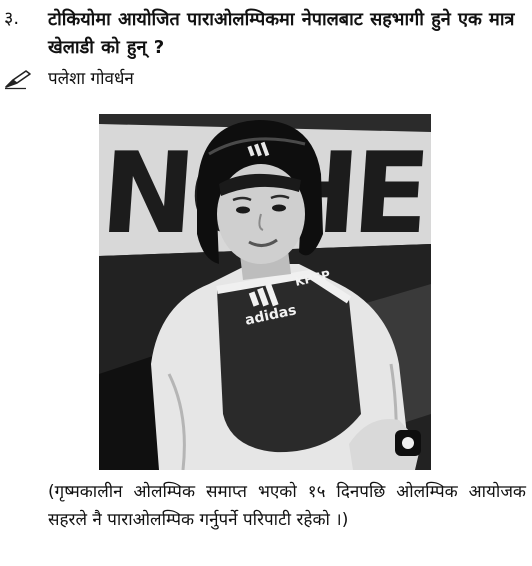 The height and width of the screenshot is (566, 532). What do you see at coordinates (19, 79) in the screenshot?
I see `pencil-icon` at bounding box center [19, 79].